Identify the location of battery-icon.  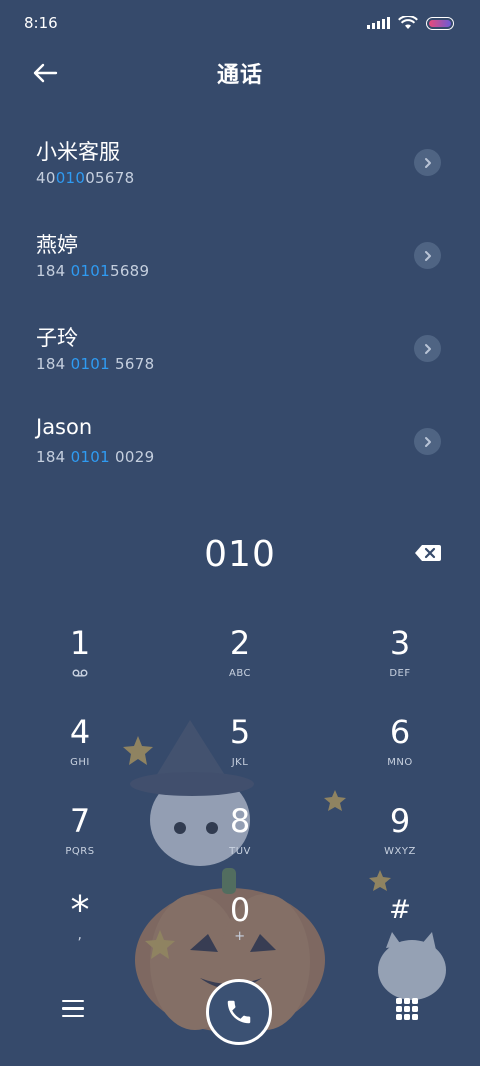
(440, 23).